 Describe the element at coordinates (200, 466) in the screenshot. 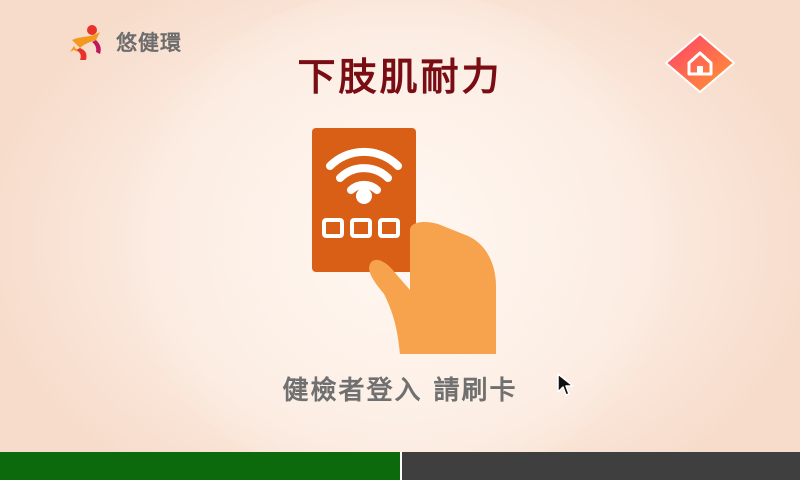

I see `status-bar-left` at that location.